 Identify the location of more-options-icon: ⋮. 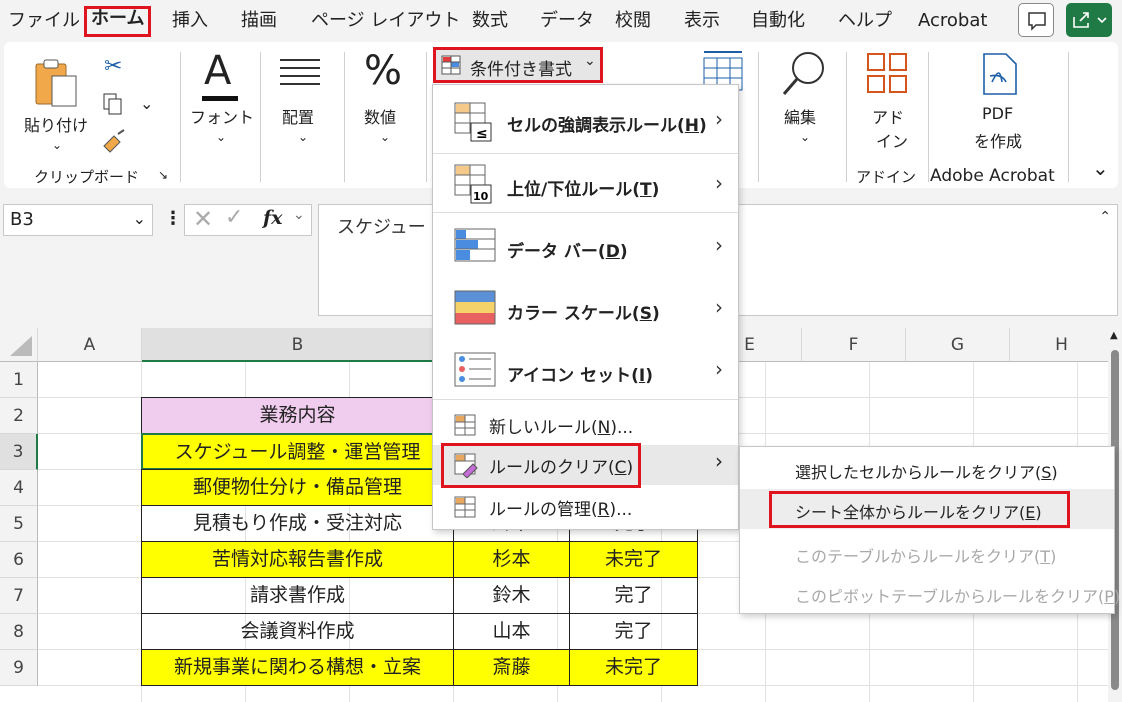
(173, 218).